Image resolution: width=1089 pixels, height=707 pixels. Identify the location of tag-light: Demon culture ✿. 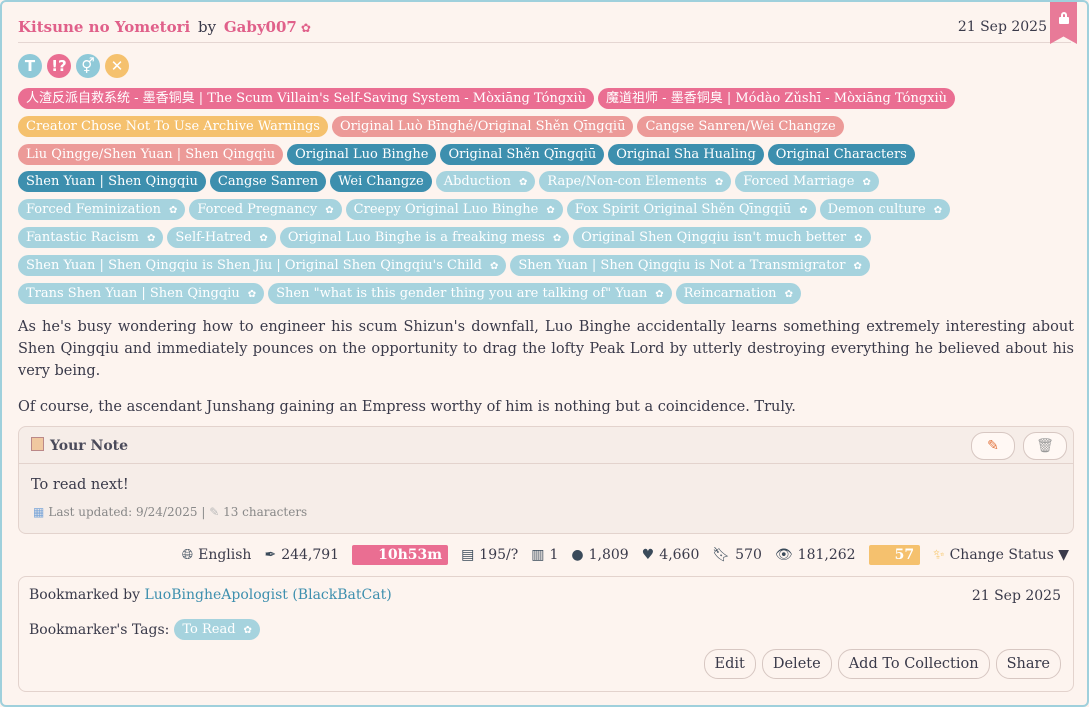
(885, 210).